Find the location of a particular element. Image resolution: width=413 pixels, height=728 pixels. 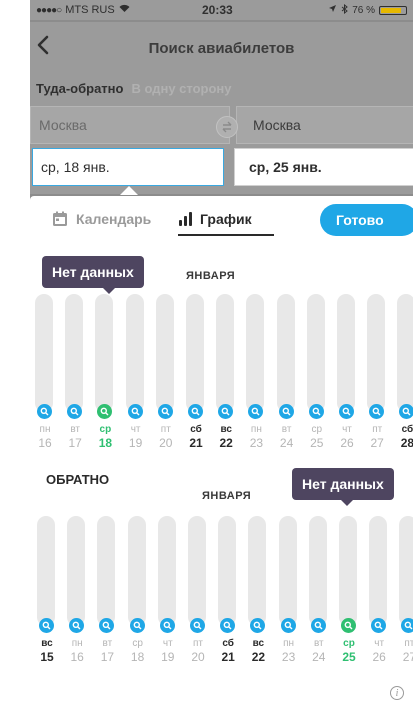

day-column: вс 15 is located at coordinates (47, 598).